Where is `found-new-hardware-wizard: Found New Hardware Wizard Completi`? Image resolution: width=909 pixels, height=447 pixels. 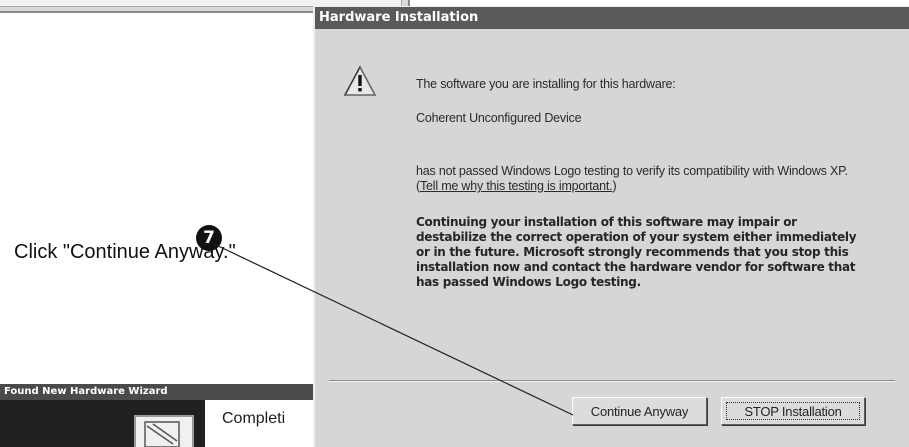
found-new-hardware-wizard: Found New Hardware Wizard Completi is located at coordinates (156, 415).